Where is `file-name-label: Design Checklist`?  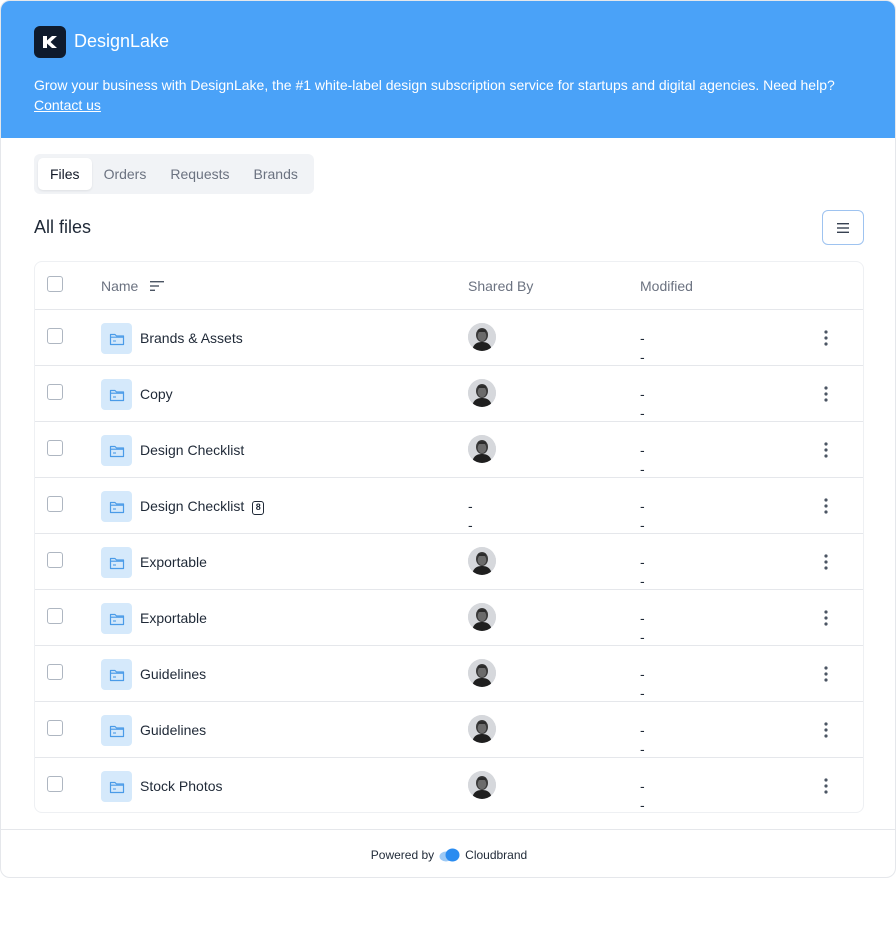
file-name-label: Design Checklist is located at coordinates (192, 506).